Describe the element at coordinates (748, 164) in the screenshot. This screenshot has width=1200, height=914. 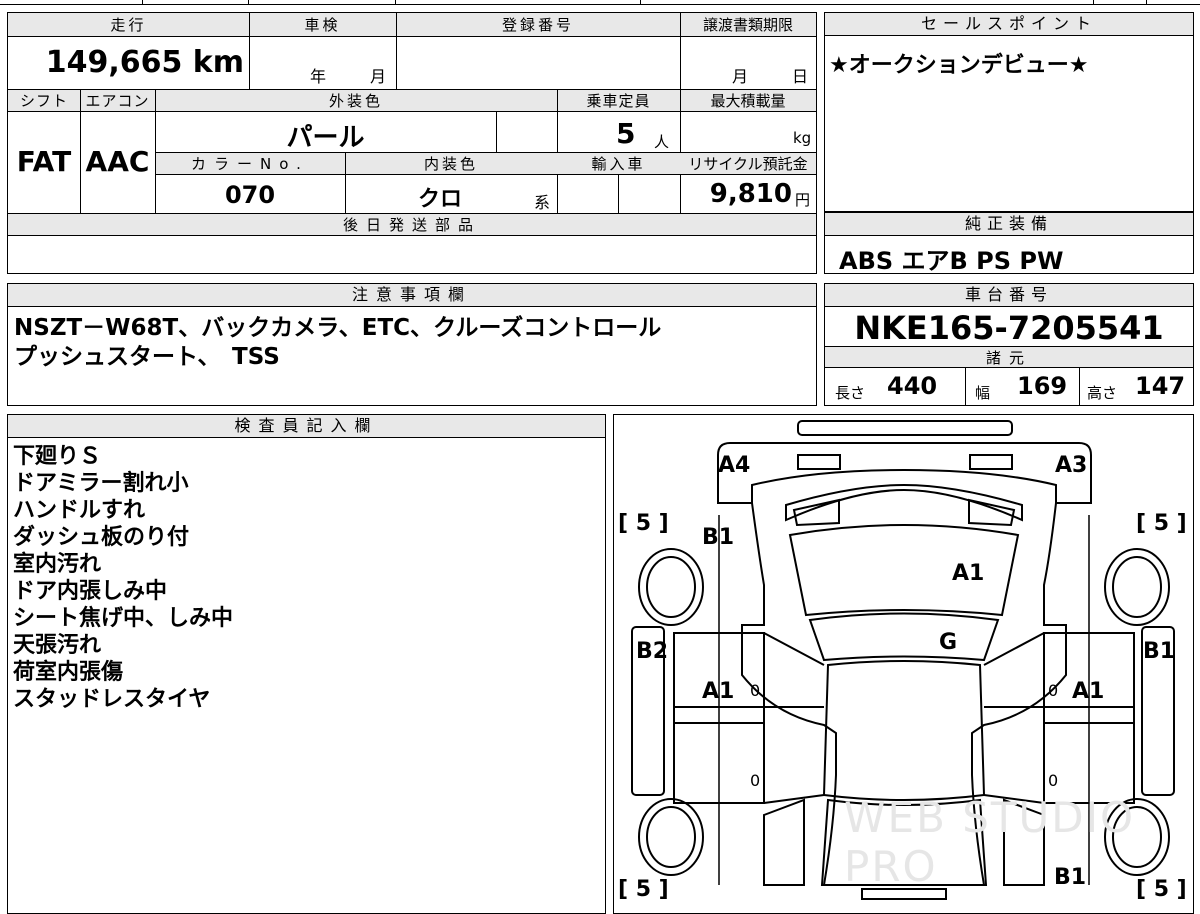
I see `recycle-label: リサイクル預託金` at that location.